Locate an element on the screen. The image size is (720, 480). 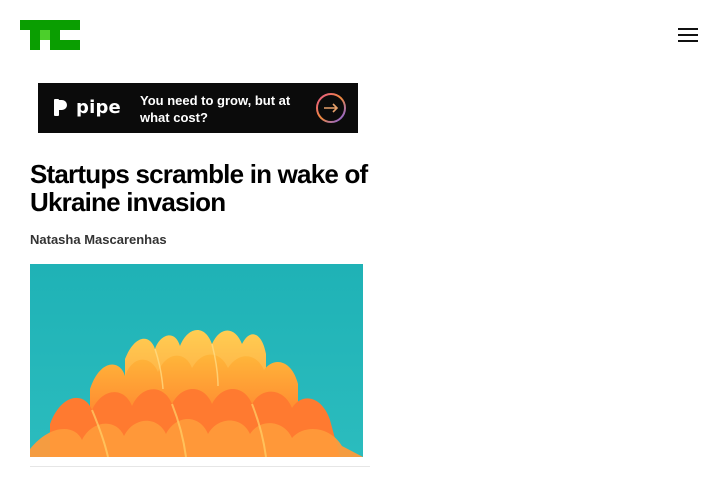
hamburger-menu-icon is located at coordinates (688, 35).